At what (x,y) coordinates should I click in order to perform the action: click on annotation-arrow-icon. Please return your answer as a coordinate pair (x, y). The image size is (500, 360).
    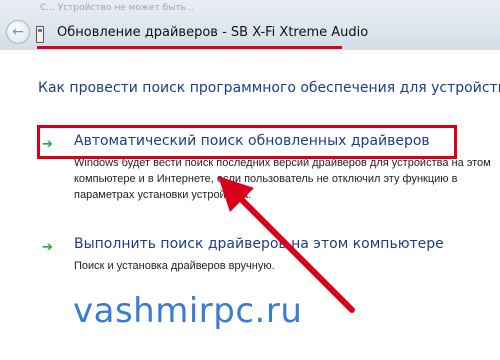
    Looking at the image, I should click on (286, 244).